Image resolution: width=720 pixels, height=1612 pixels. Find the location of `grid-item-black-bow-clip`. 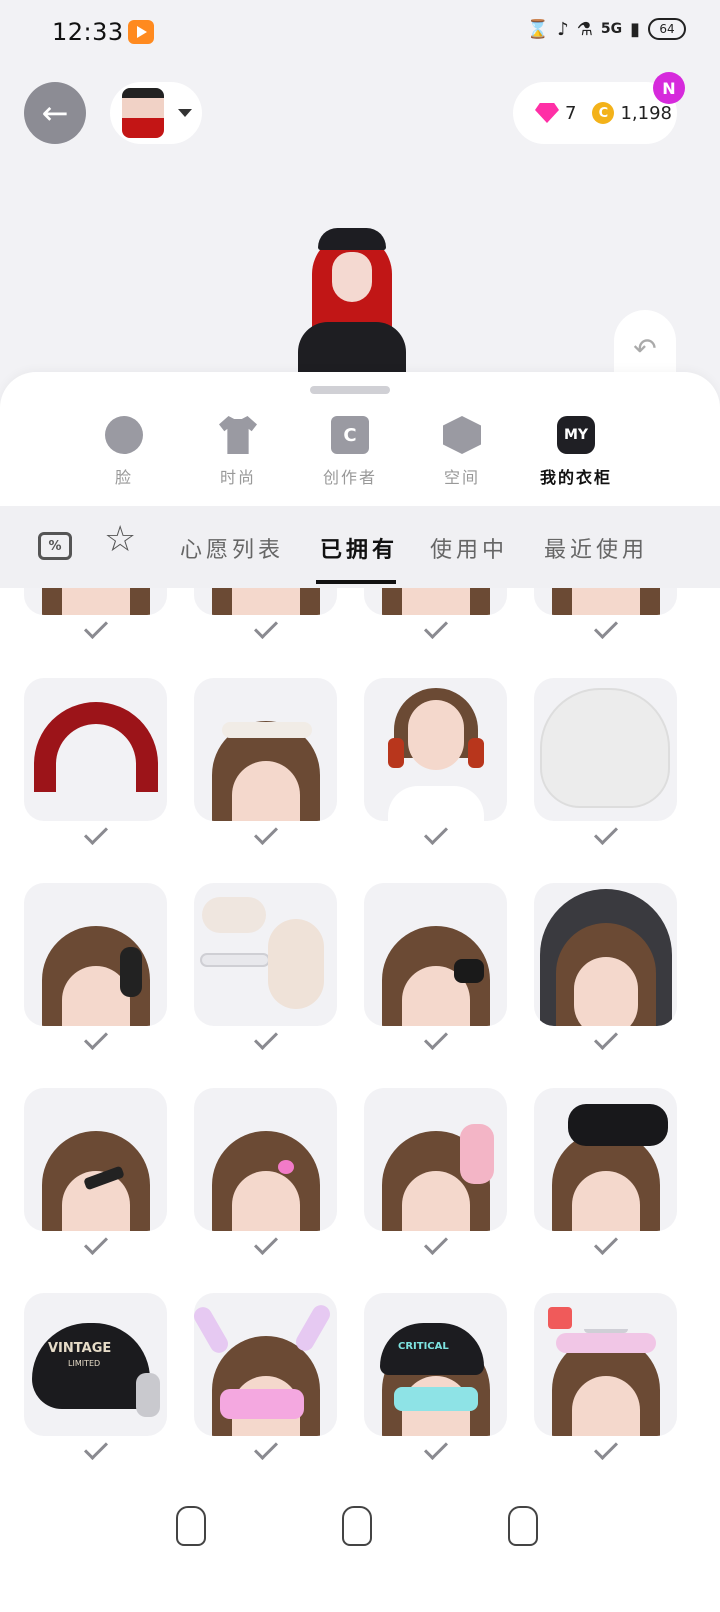

grid-item-black-bow-clip is located at coordinates (435, 967).